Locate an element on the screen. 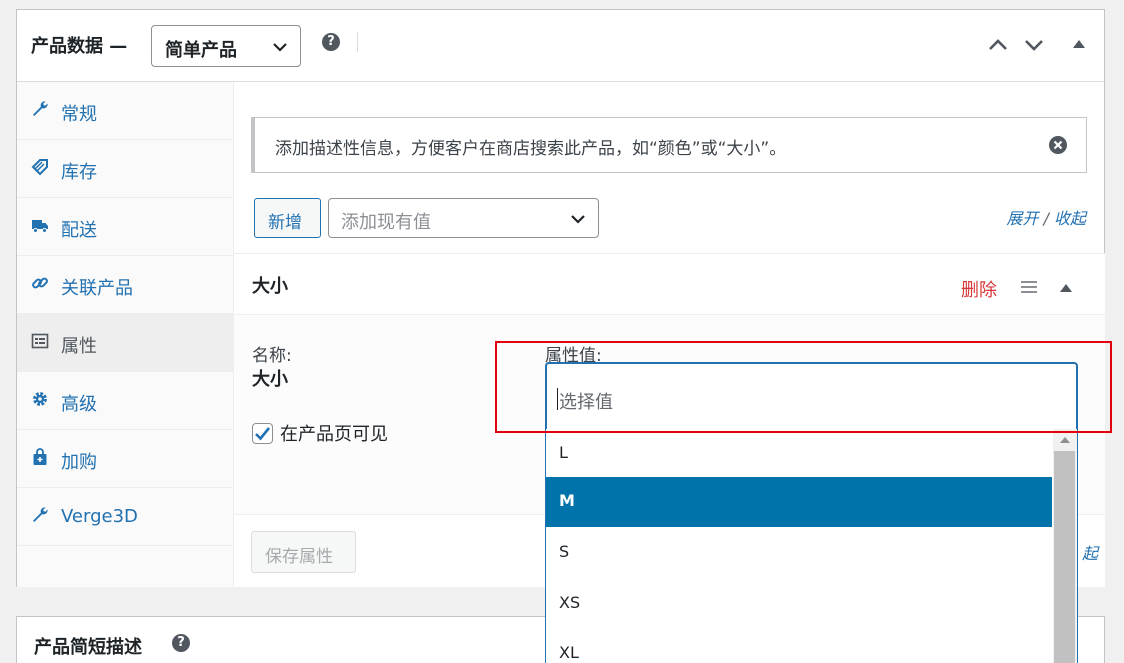 Image resolution: width=1124 pixels, height=663 pixels. header-divider is located at coordinates (357, 42).